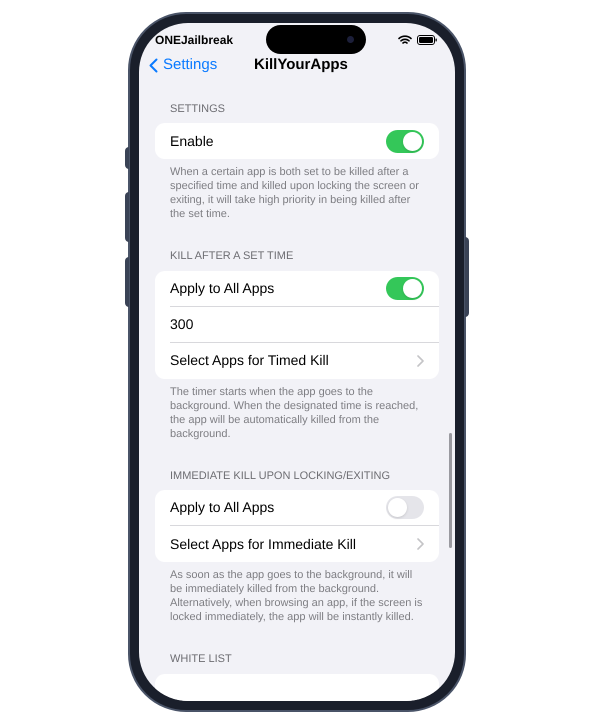 Image resolution: width=594 pixels, height=722 pixels. What do you see at coordinates (297, 190) in the screenshot?
I see `section-footer: When a certain app is both set to be killed after a specified time and killed upon locking the screen or exiting, it will take high priority in being killed after the set time.` at bounding box center [297, 190].